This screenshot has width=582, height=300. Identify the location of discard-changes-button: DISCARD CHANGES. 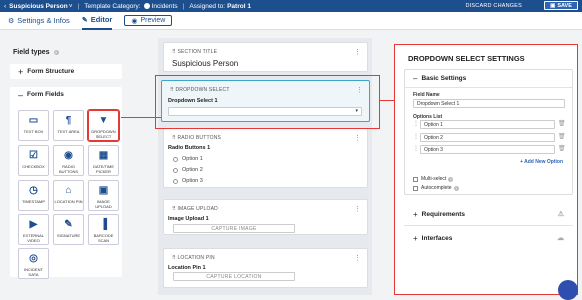
(494, 6).